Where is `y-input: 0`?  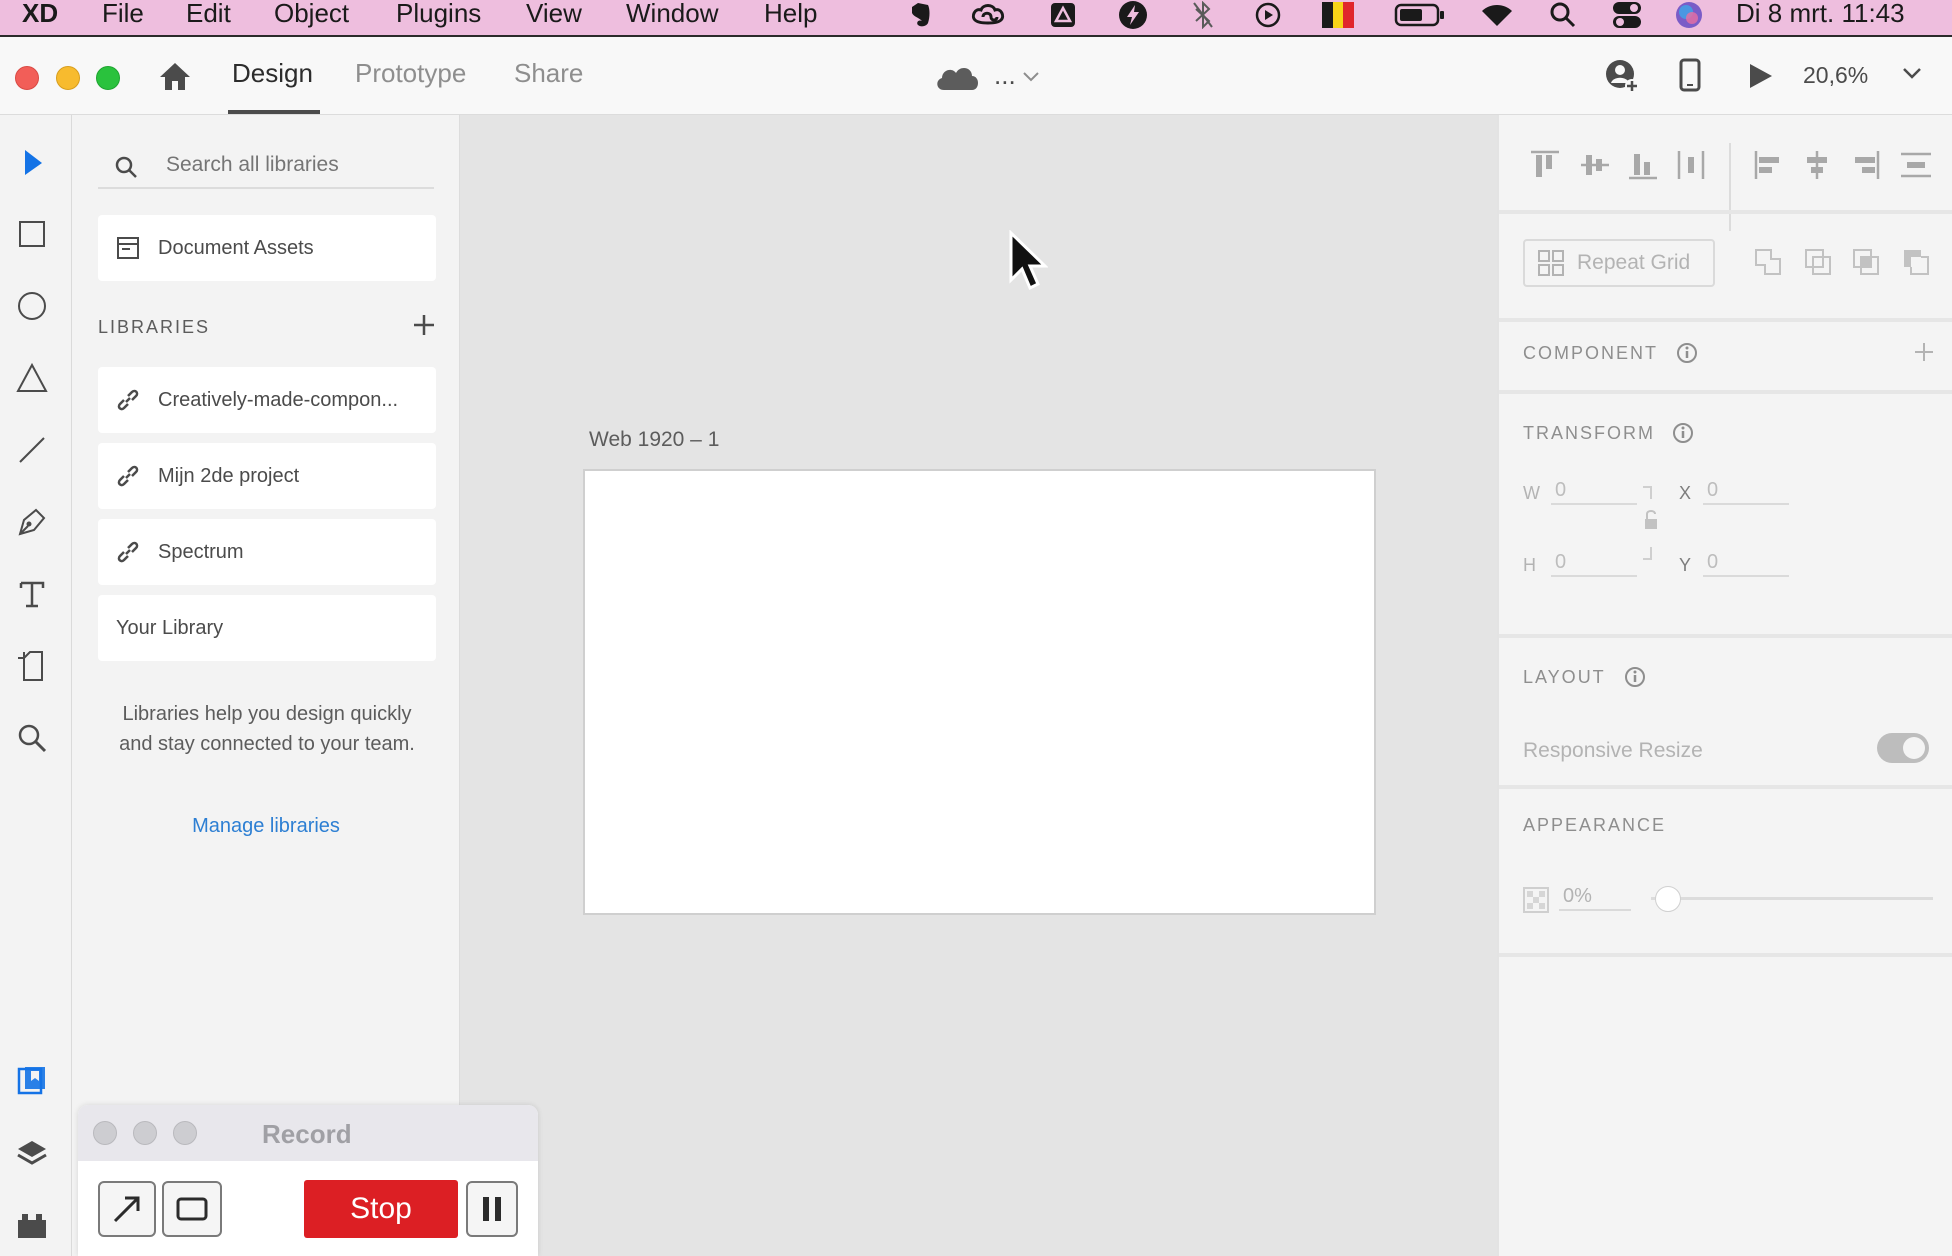 y-input: 0 is located at coordinates (1746, 564).